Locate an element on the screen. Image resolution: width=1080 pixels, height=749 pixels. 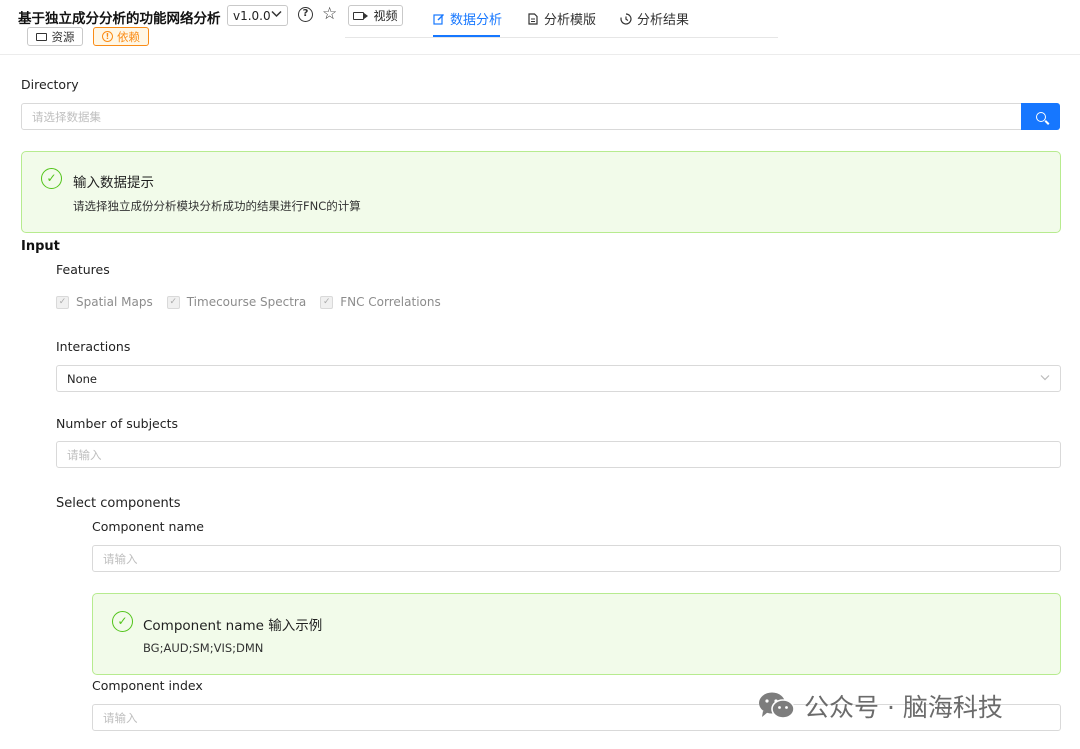
resources-button: 资源 is located at coordinates (55, 36).